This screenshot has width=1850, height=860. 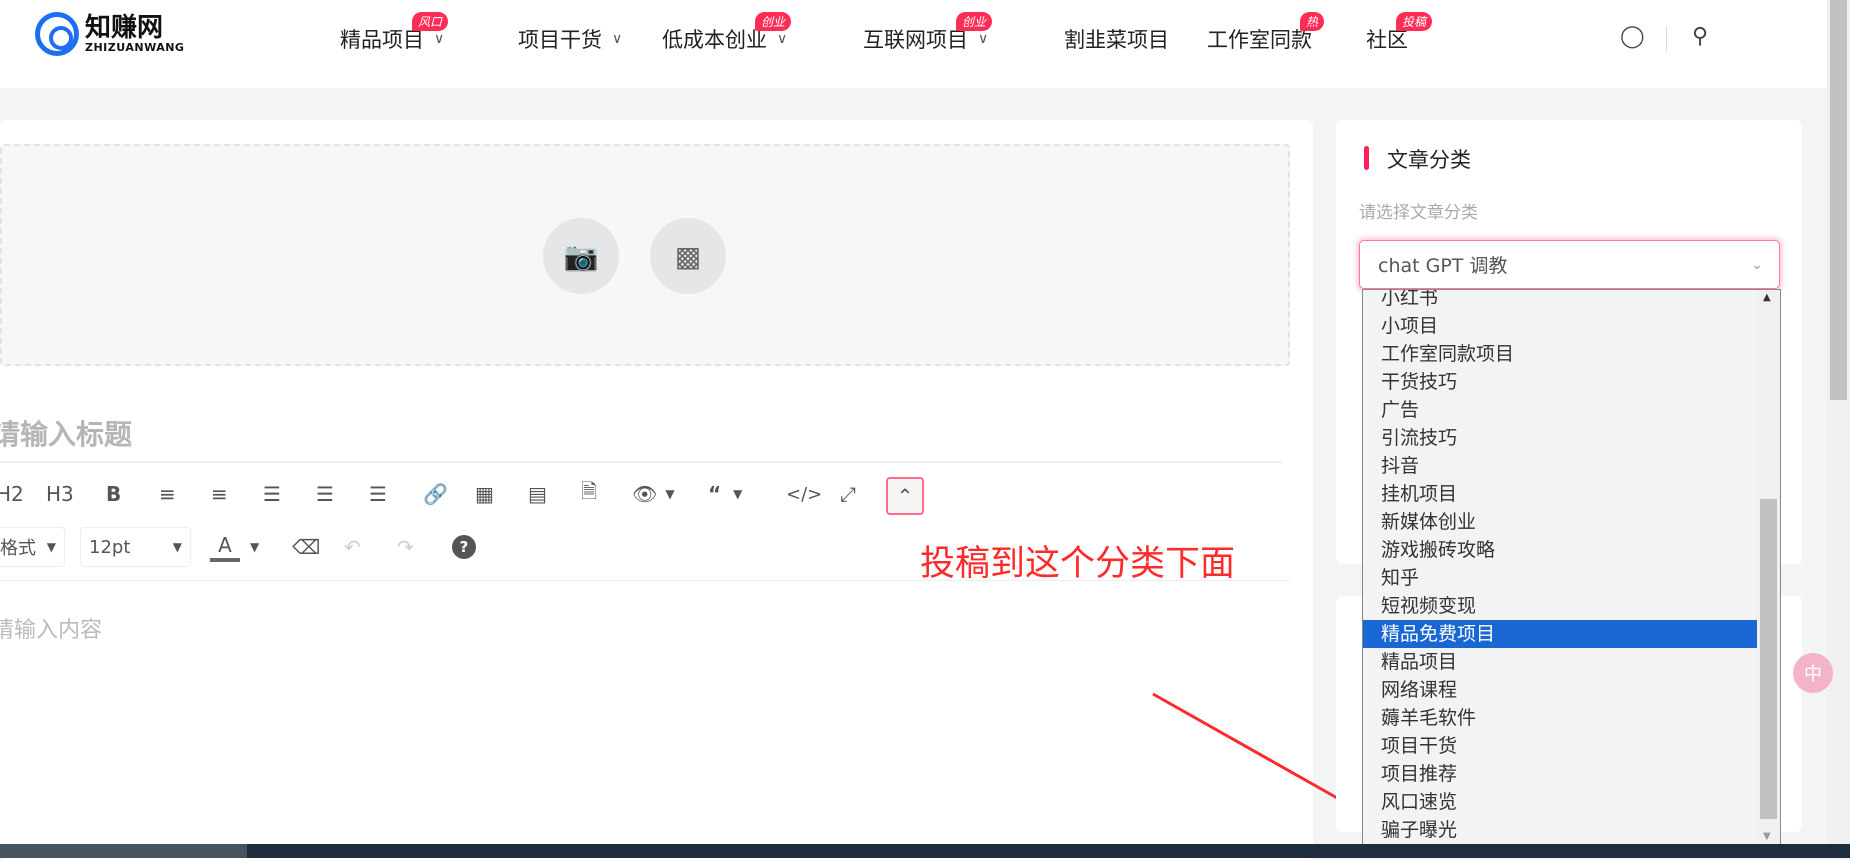 What do you see at coordinates (1561, 662) in the screenshot?
I see `dropdown-option: 精品项目` at bounding box center [1561, 662].